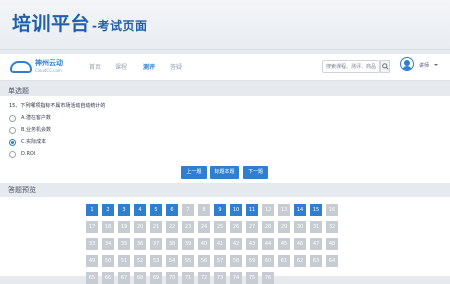 The height and width of the screenshot is (284, 450). I want to click on question-number-cell: 34, so click(108, 244).